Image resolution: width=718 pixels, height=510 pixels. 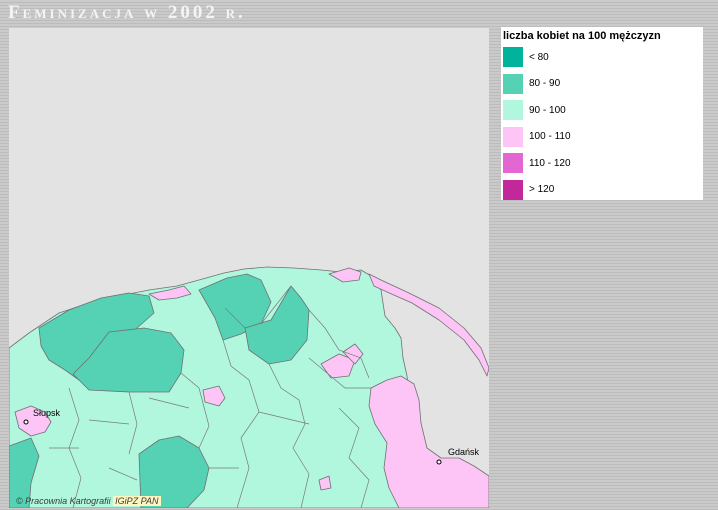 What do you see at coordinates (582, 36) in the screenshot?
I see `legend-title: liczba kobiet na 100 mężczyzn` at bounding box center [582, 36].